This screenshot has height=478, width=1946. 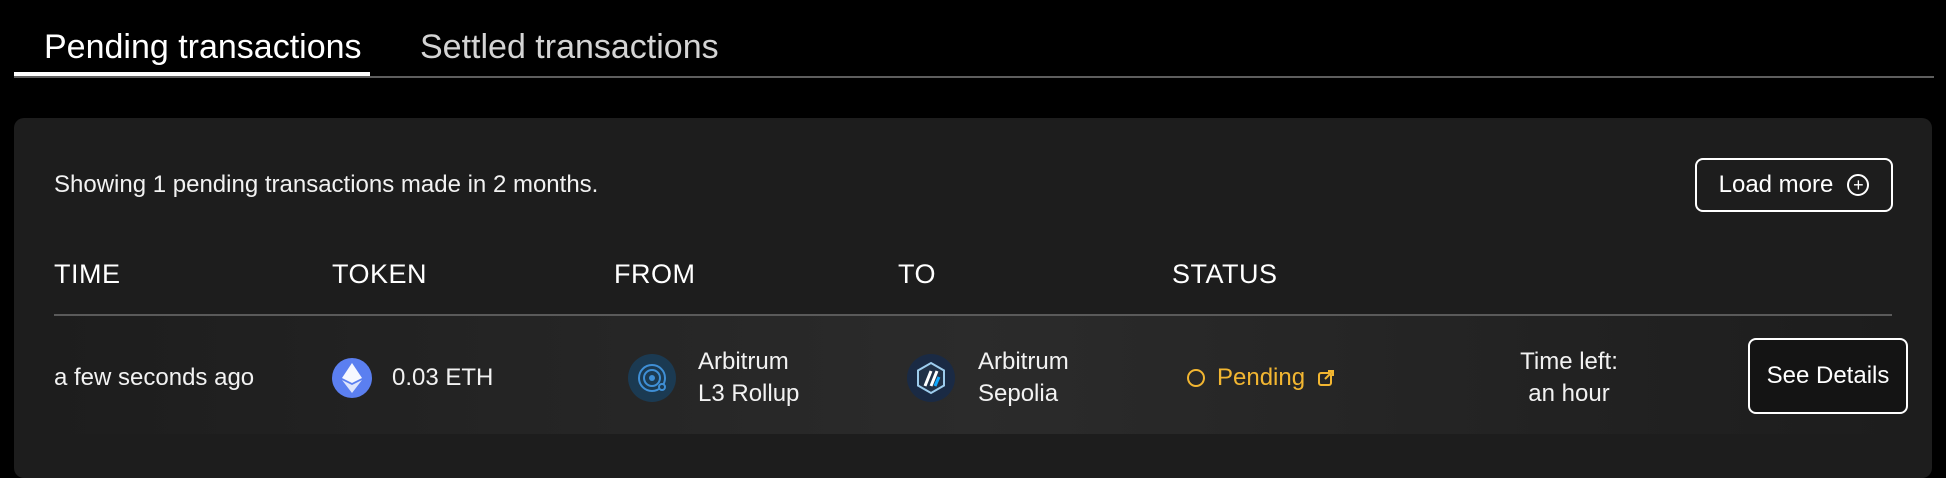 I want to click on pending-circle-icon, so click(x=1196, y=378).